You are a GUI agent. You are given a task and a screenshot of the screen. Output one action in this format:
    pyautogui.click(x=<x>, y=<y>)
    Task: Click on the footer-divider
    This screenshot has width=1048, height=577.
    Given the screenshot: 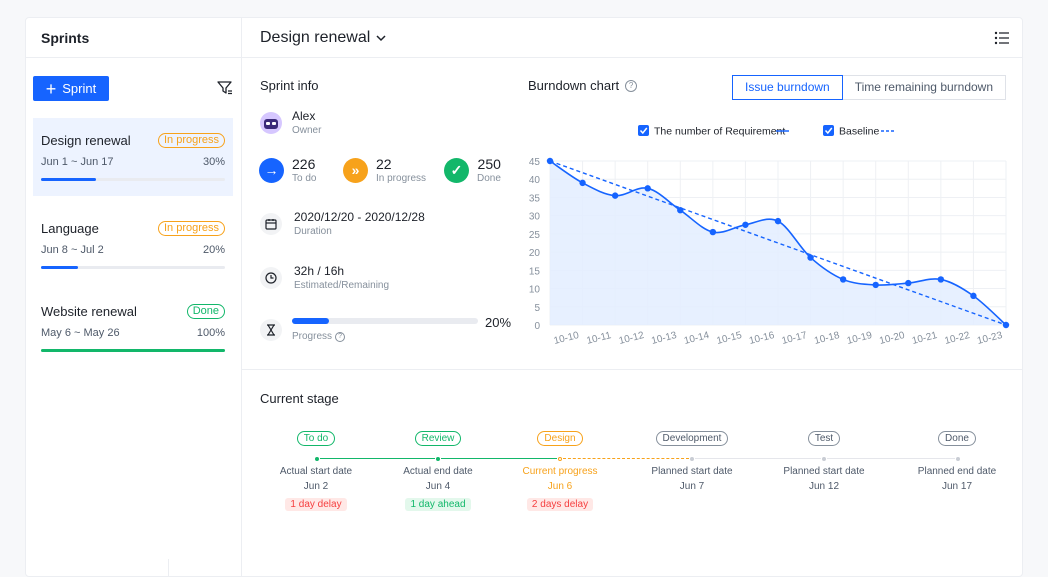 What is the action you would take?
    pyautogui.click(x=168, y=567)
    